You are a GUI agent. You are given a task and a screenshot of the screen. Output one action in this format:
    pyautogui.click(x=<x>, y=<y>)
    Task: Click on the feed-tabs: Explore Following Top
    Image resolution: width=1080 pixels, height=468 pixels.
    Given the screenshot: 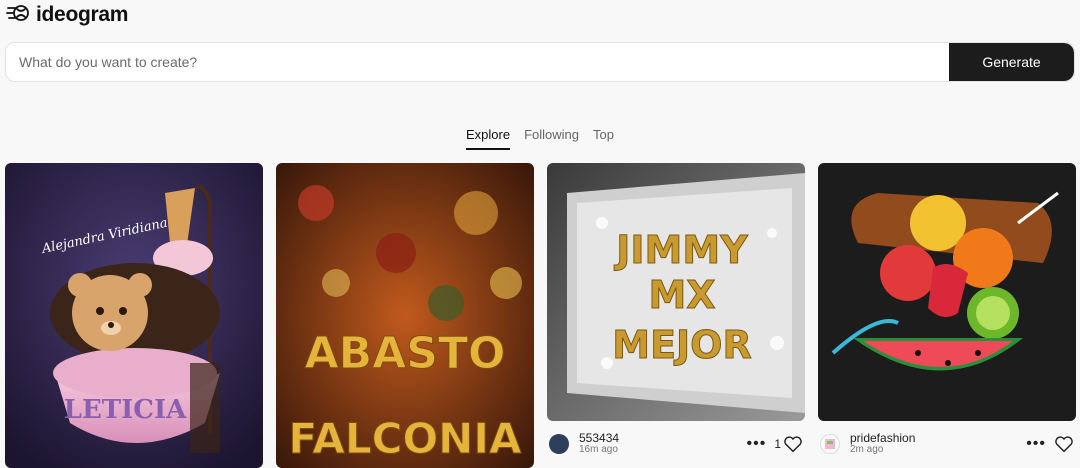 What is the action you would take?
    pyautogui.click(x=540, y=138)
    